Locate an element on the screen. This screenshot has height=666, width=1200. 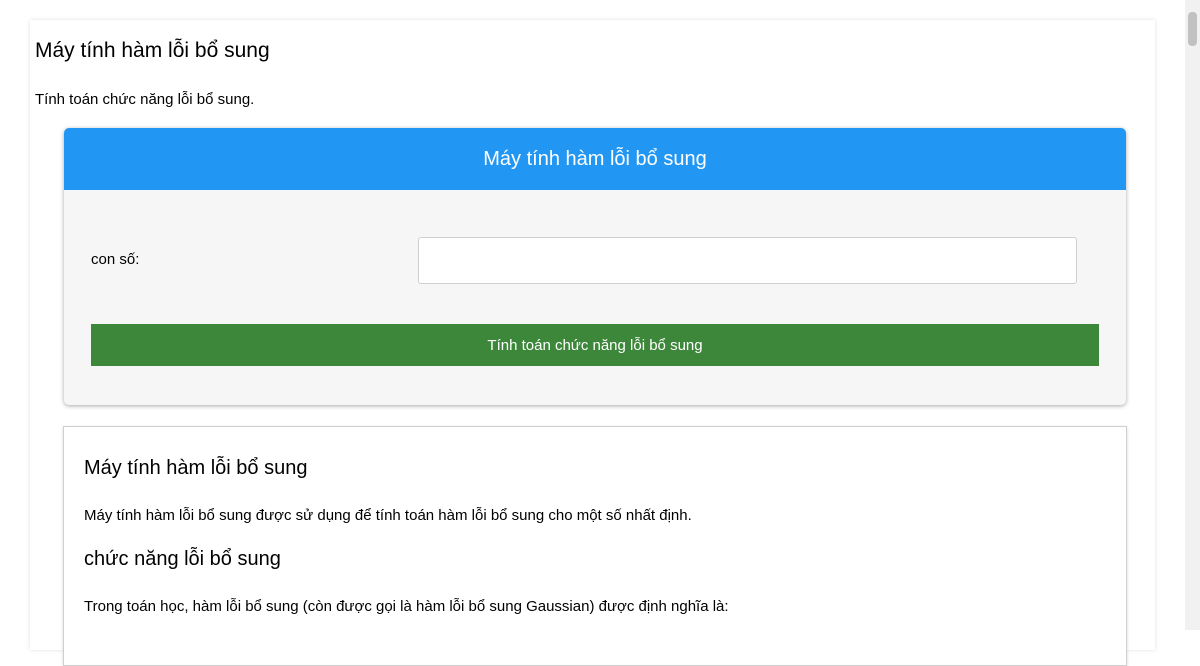
number-input is located at coordinates (747, 260).